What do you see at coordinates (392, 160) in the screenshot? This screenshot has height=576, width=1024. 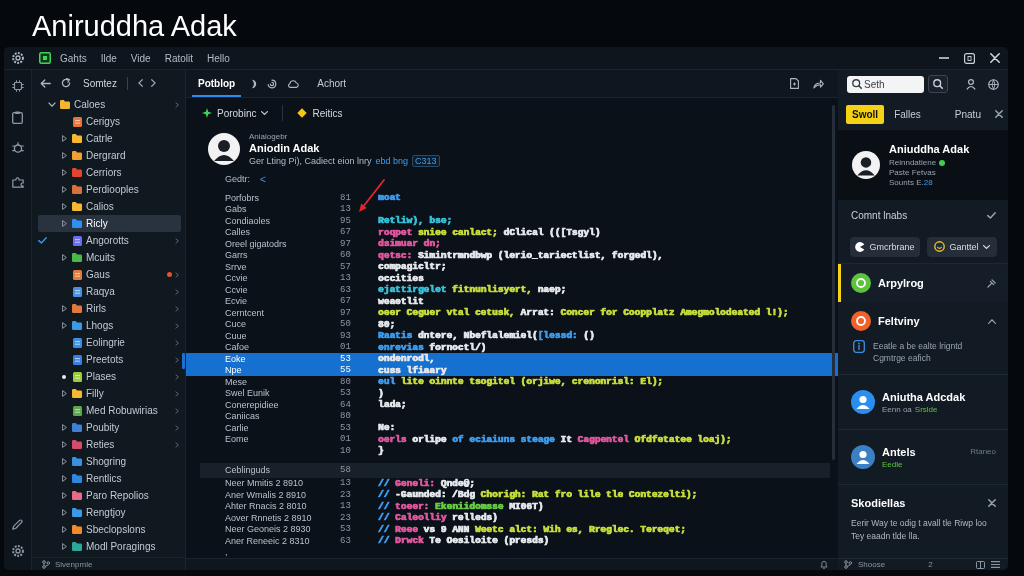 I see `profile-link: ebd bng` at bounding box center [392, 160].